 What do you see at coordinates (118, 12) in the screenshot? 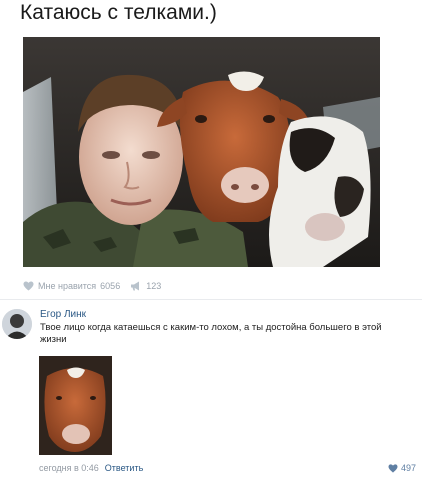
I see `post-title: Катаюсь с телками.)` at bounding box center [118, 12].